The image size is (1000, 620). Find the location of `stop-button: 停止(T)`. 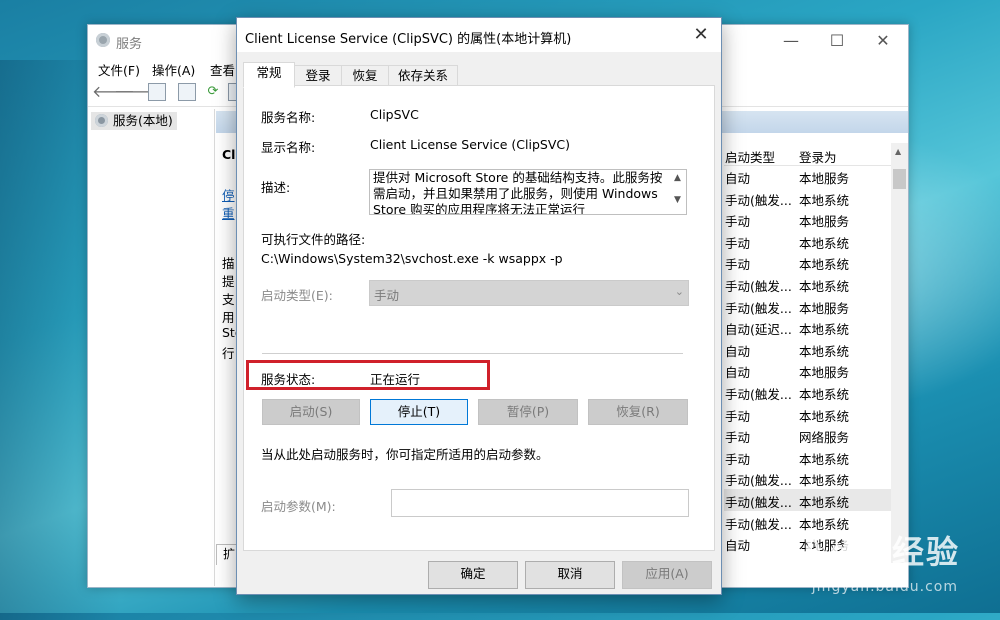

stop-button: 停止(T) is located at coordinates (419, 412).